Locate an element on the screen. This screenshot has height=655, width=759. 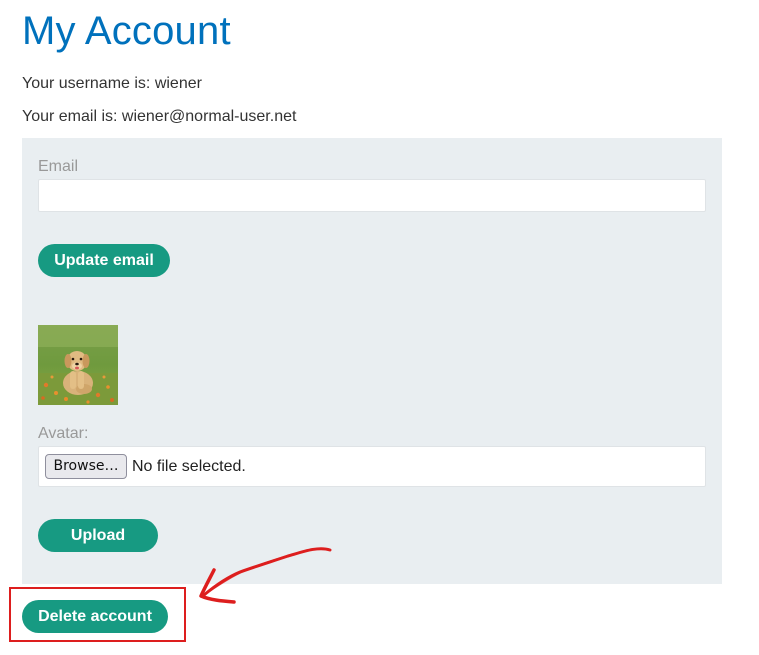
avatar-file-input: Browse… No file selected. is located at coordinates (372, 466).